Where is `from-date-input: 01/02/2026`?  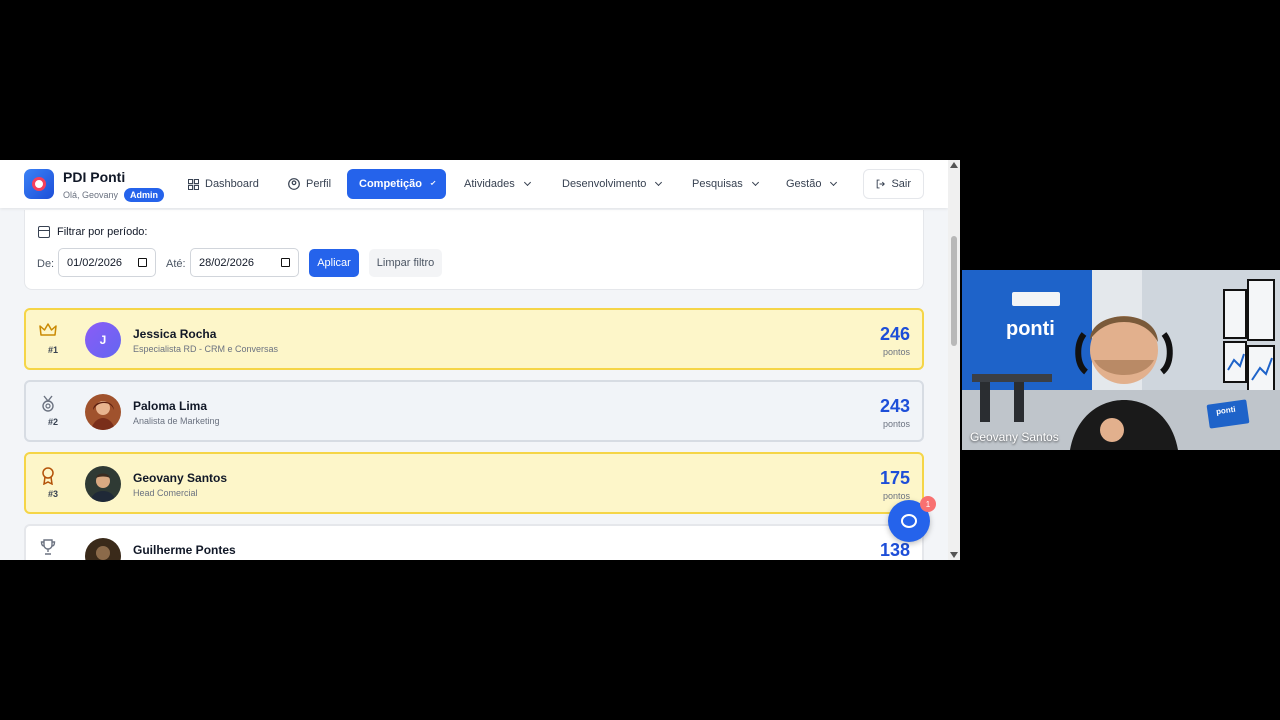 from-date-input: 01/02/2026 is located at coordinates (107, 262).